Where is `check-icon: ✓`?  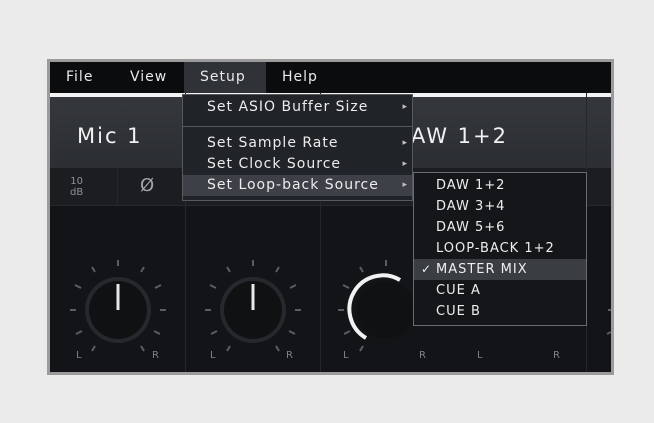
check-icon: ✓ is located at coordinates (427, 269).